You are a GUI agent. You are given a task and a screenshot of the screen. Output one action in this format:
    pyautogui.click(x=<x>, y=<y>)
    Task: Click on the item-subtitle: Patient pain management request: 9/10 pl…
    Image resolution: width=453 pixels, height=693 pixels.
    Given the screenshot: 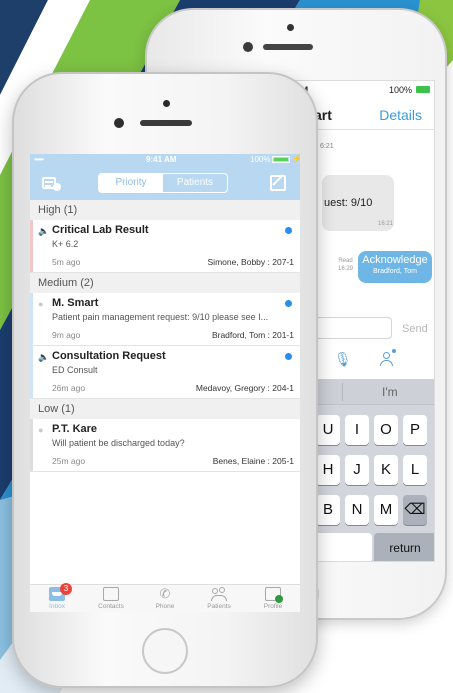 What is the action you would take?
    pyautogui.click(x=160, y=317)
    